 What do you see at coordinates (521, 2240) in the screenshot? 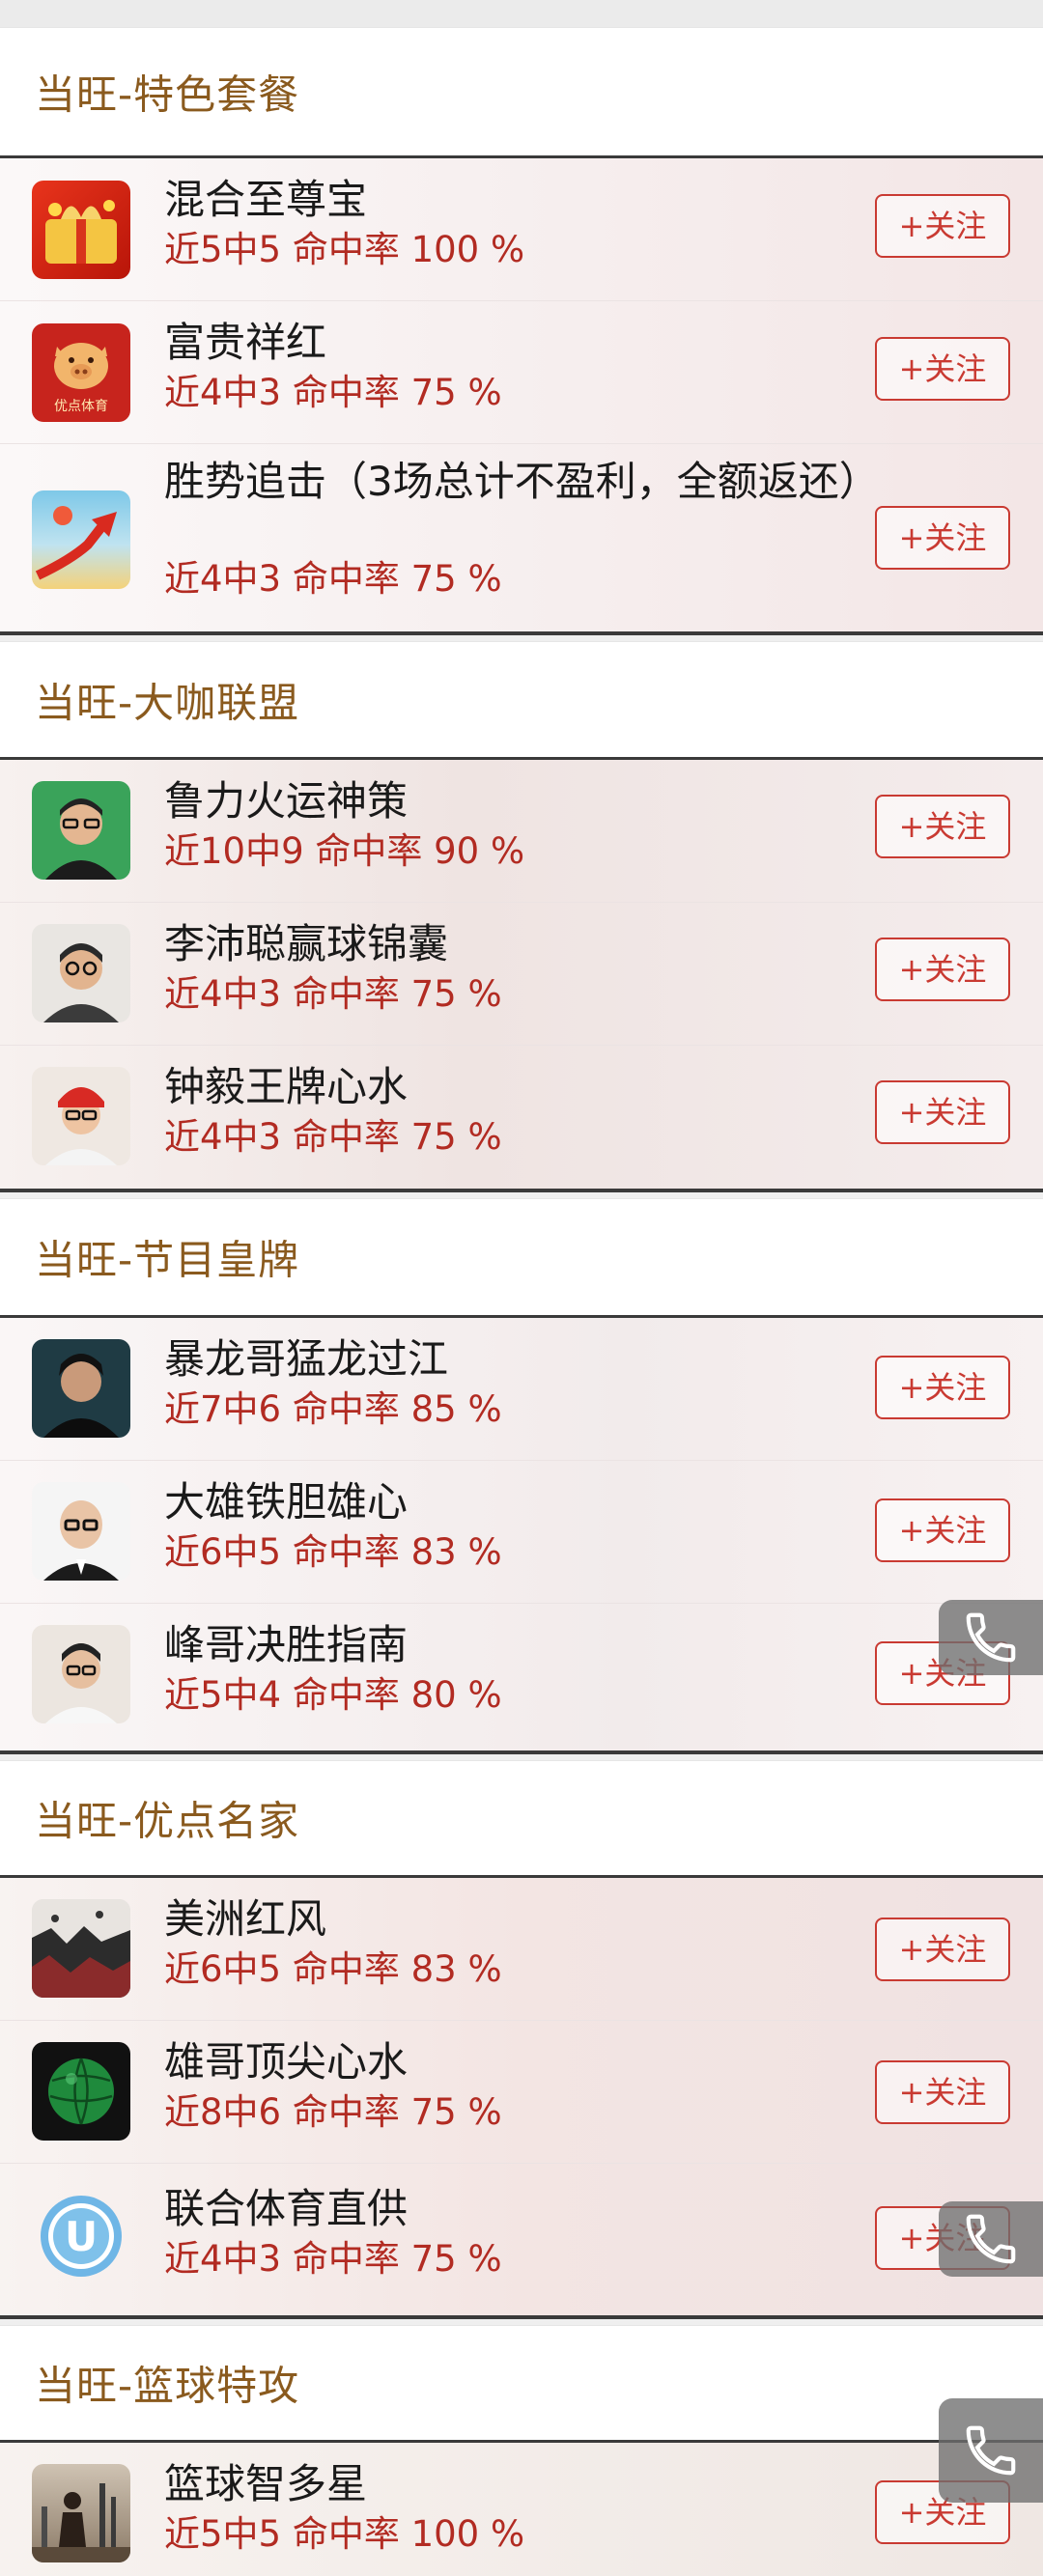
I see `list-item: U 联合体育直供 近4中3 命中率 75 % +关注` at bounding box center [521, 2240].